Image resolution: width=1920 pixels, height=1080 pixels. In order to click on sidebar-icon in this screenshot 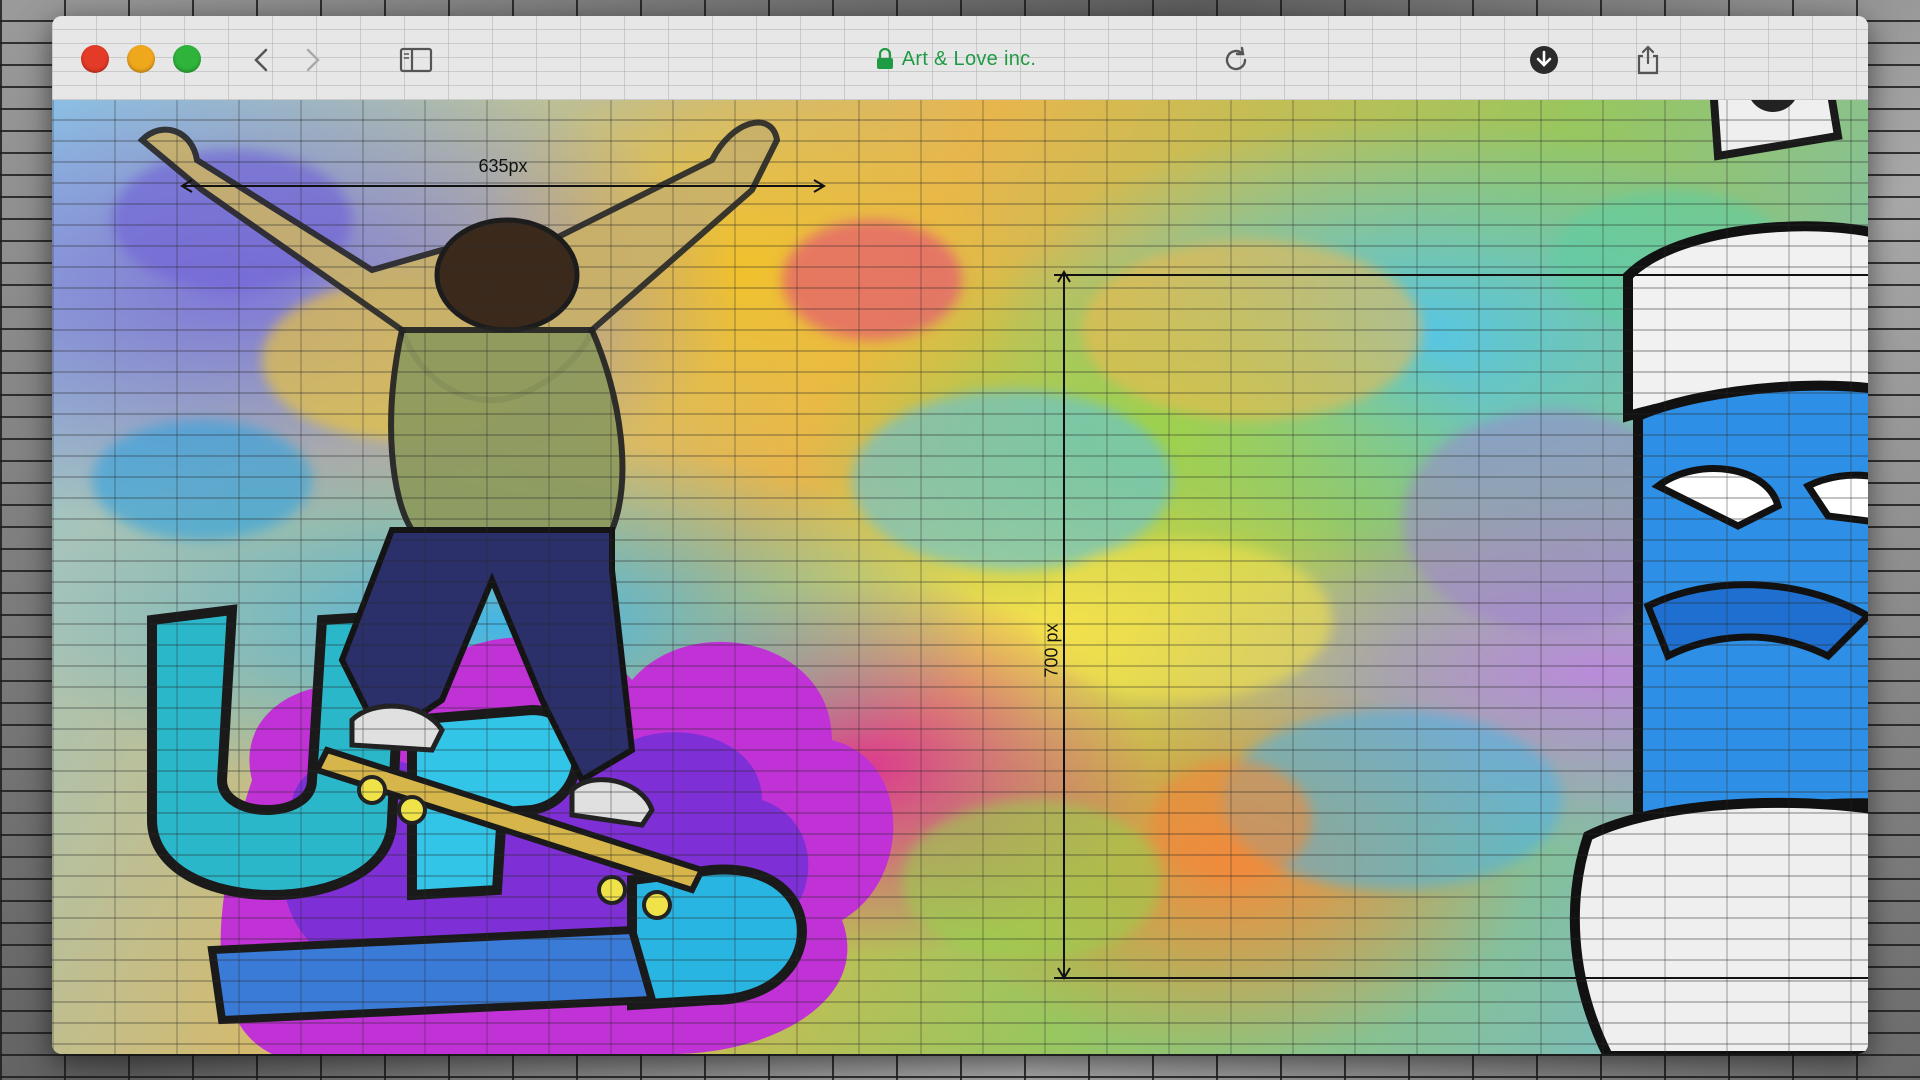, I will do `click(416, 60)`.